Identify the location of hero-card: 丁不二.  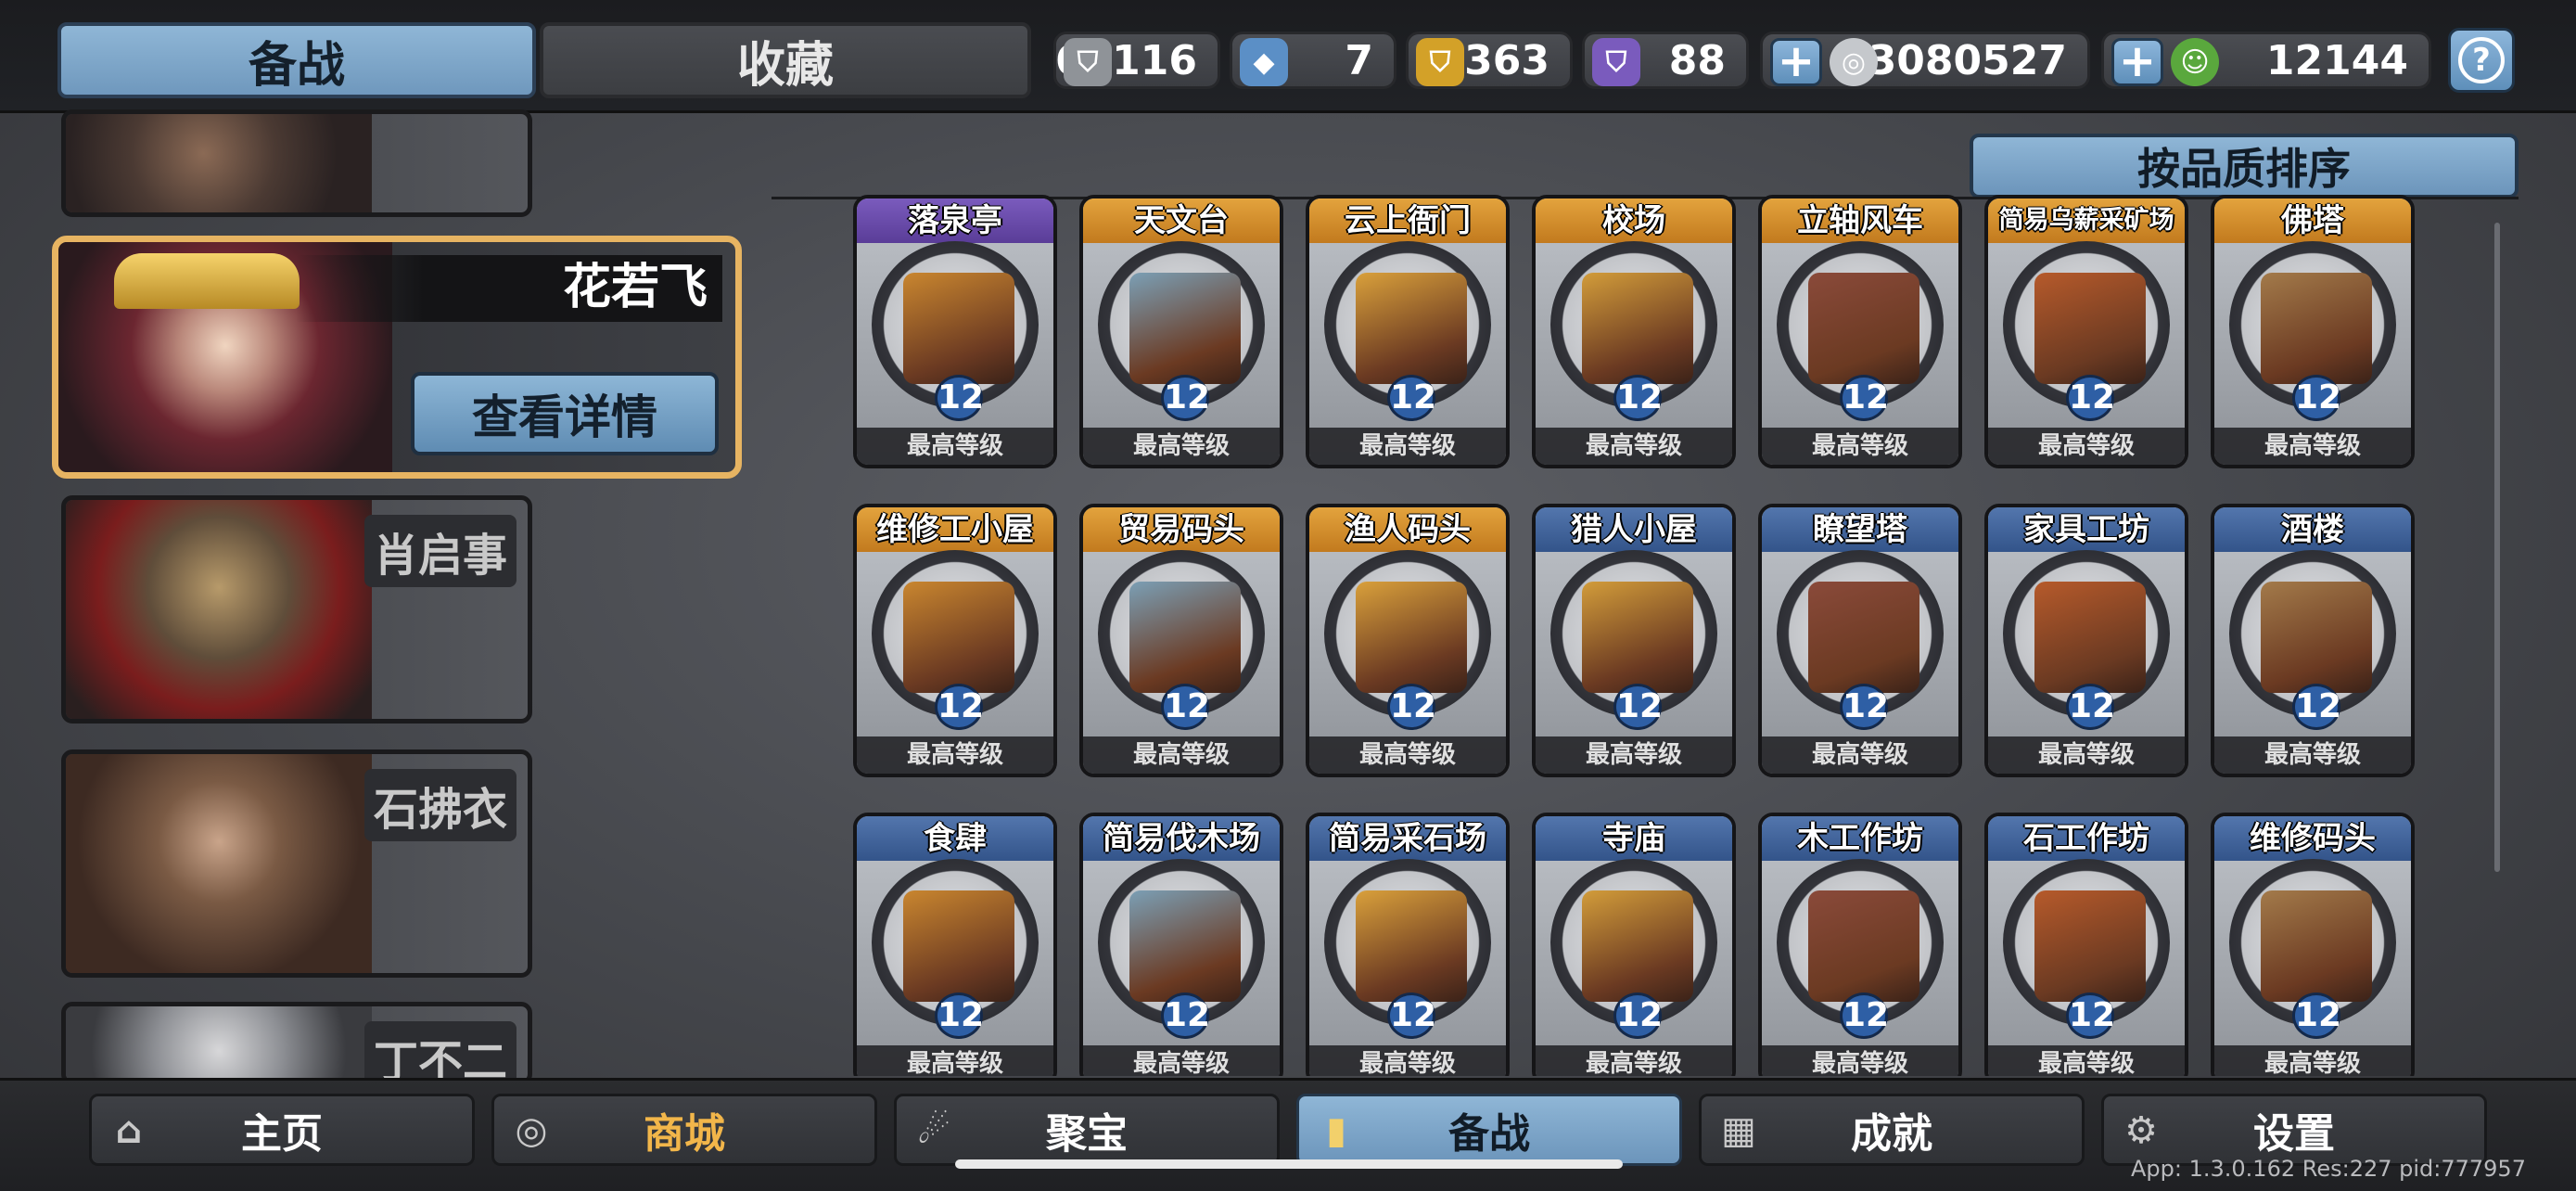
(296, 1043).